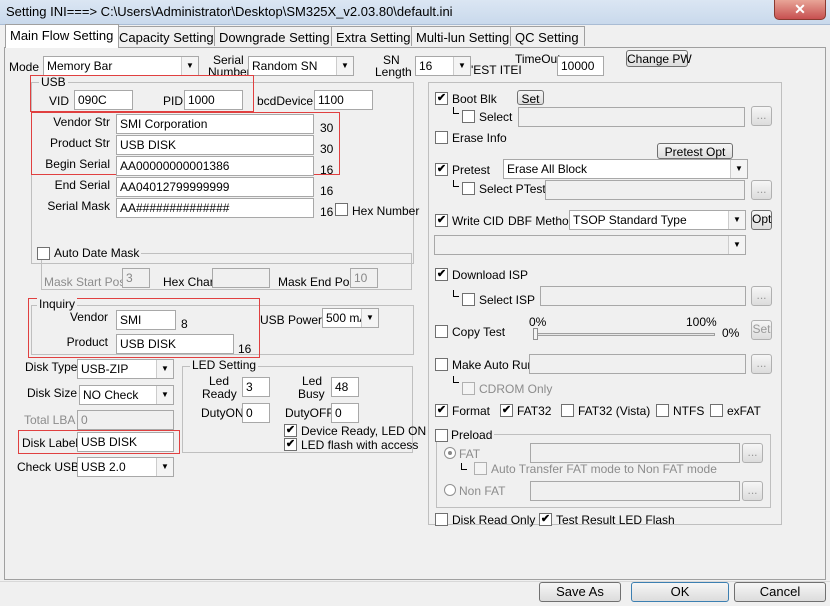 This screenshot has height=606, width=830. Describe the element at coordinates (213, 100) in the screenshot. I see `pid-input: 1000` at that location.